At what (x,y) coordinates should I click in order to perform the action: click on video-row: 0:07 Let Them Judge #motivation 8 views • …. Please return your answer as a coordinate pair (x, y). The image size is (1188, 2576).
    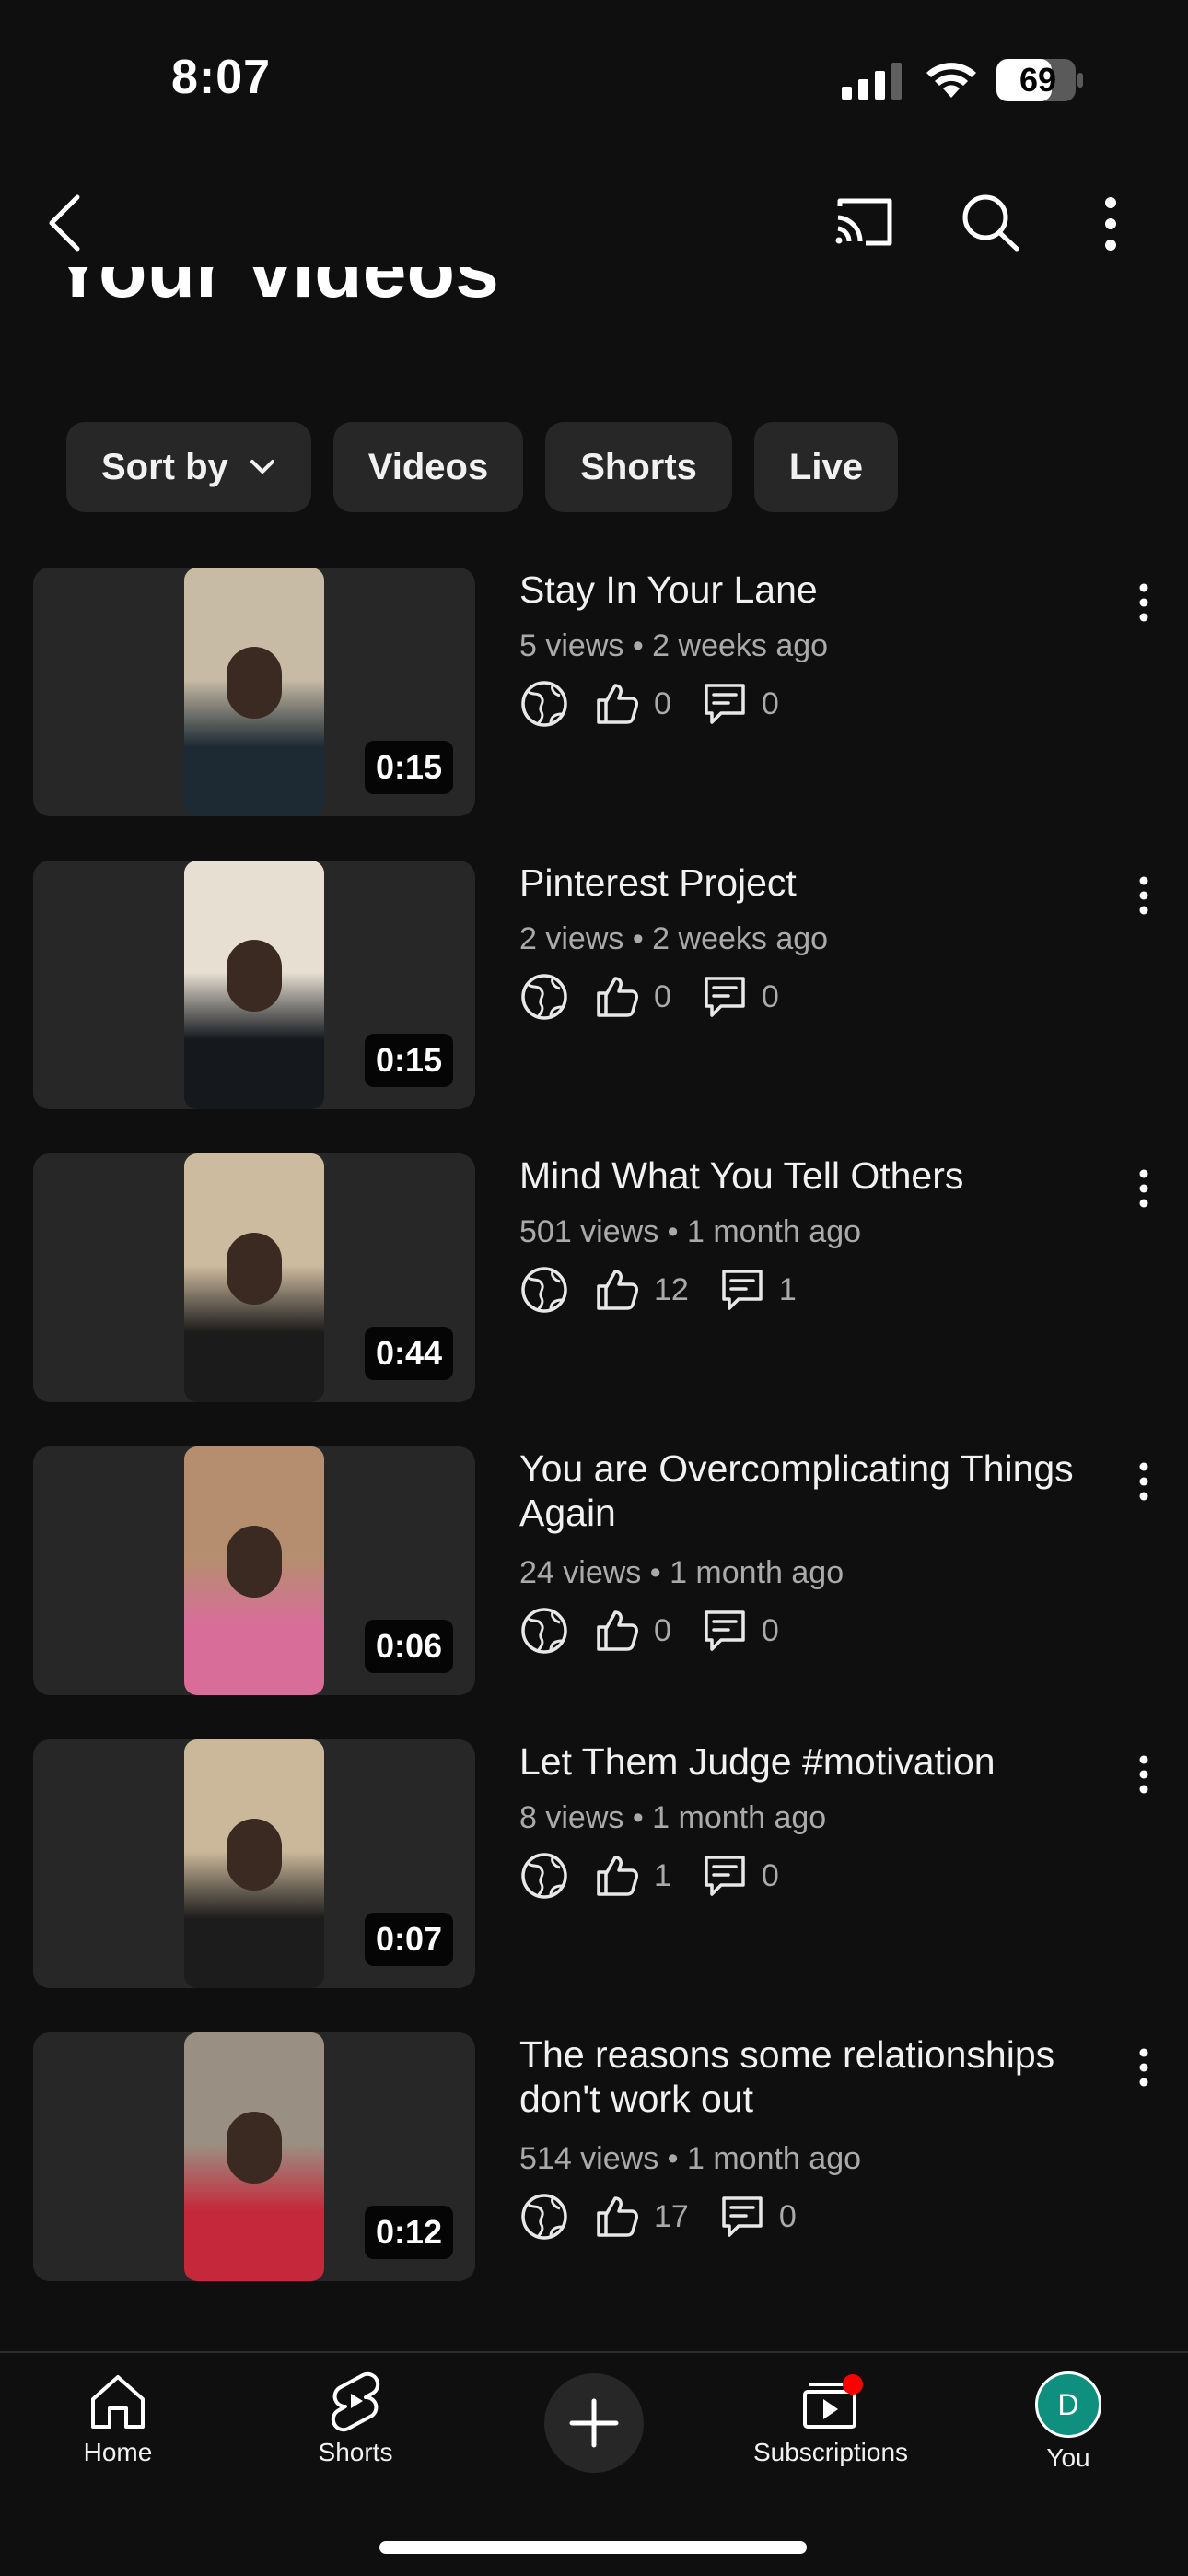
    Looking at the image, I should click on (594, 1868).